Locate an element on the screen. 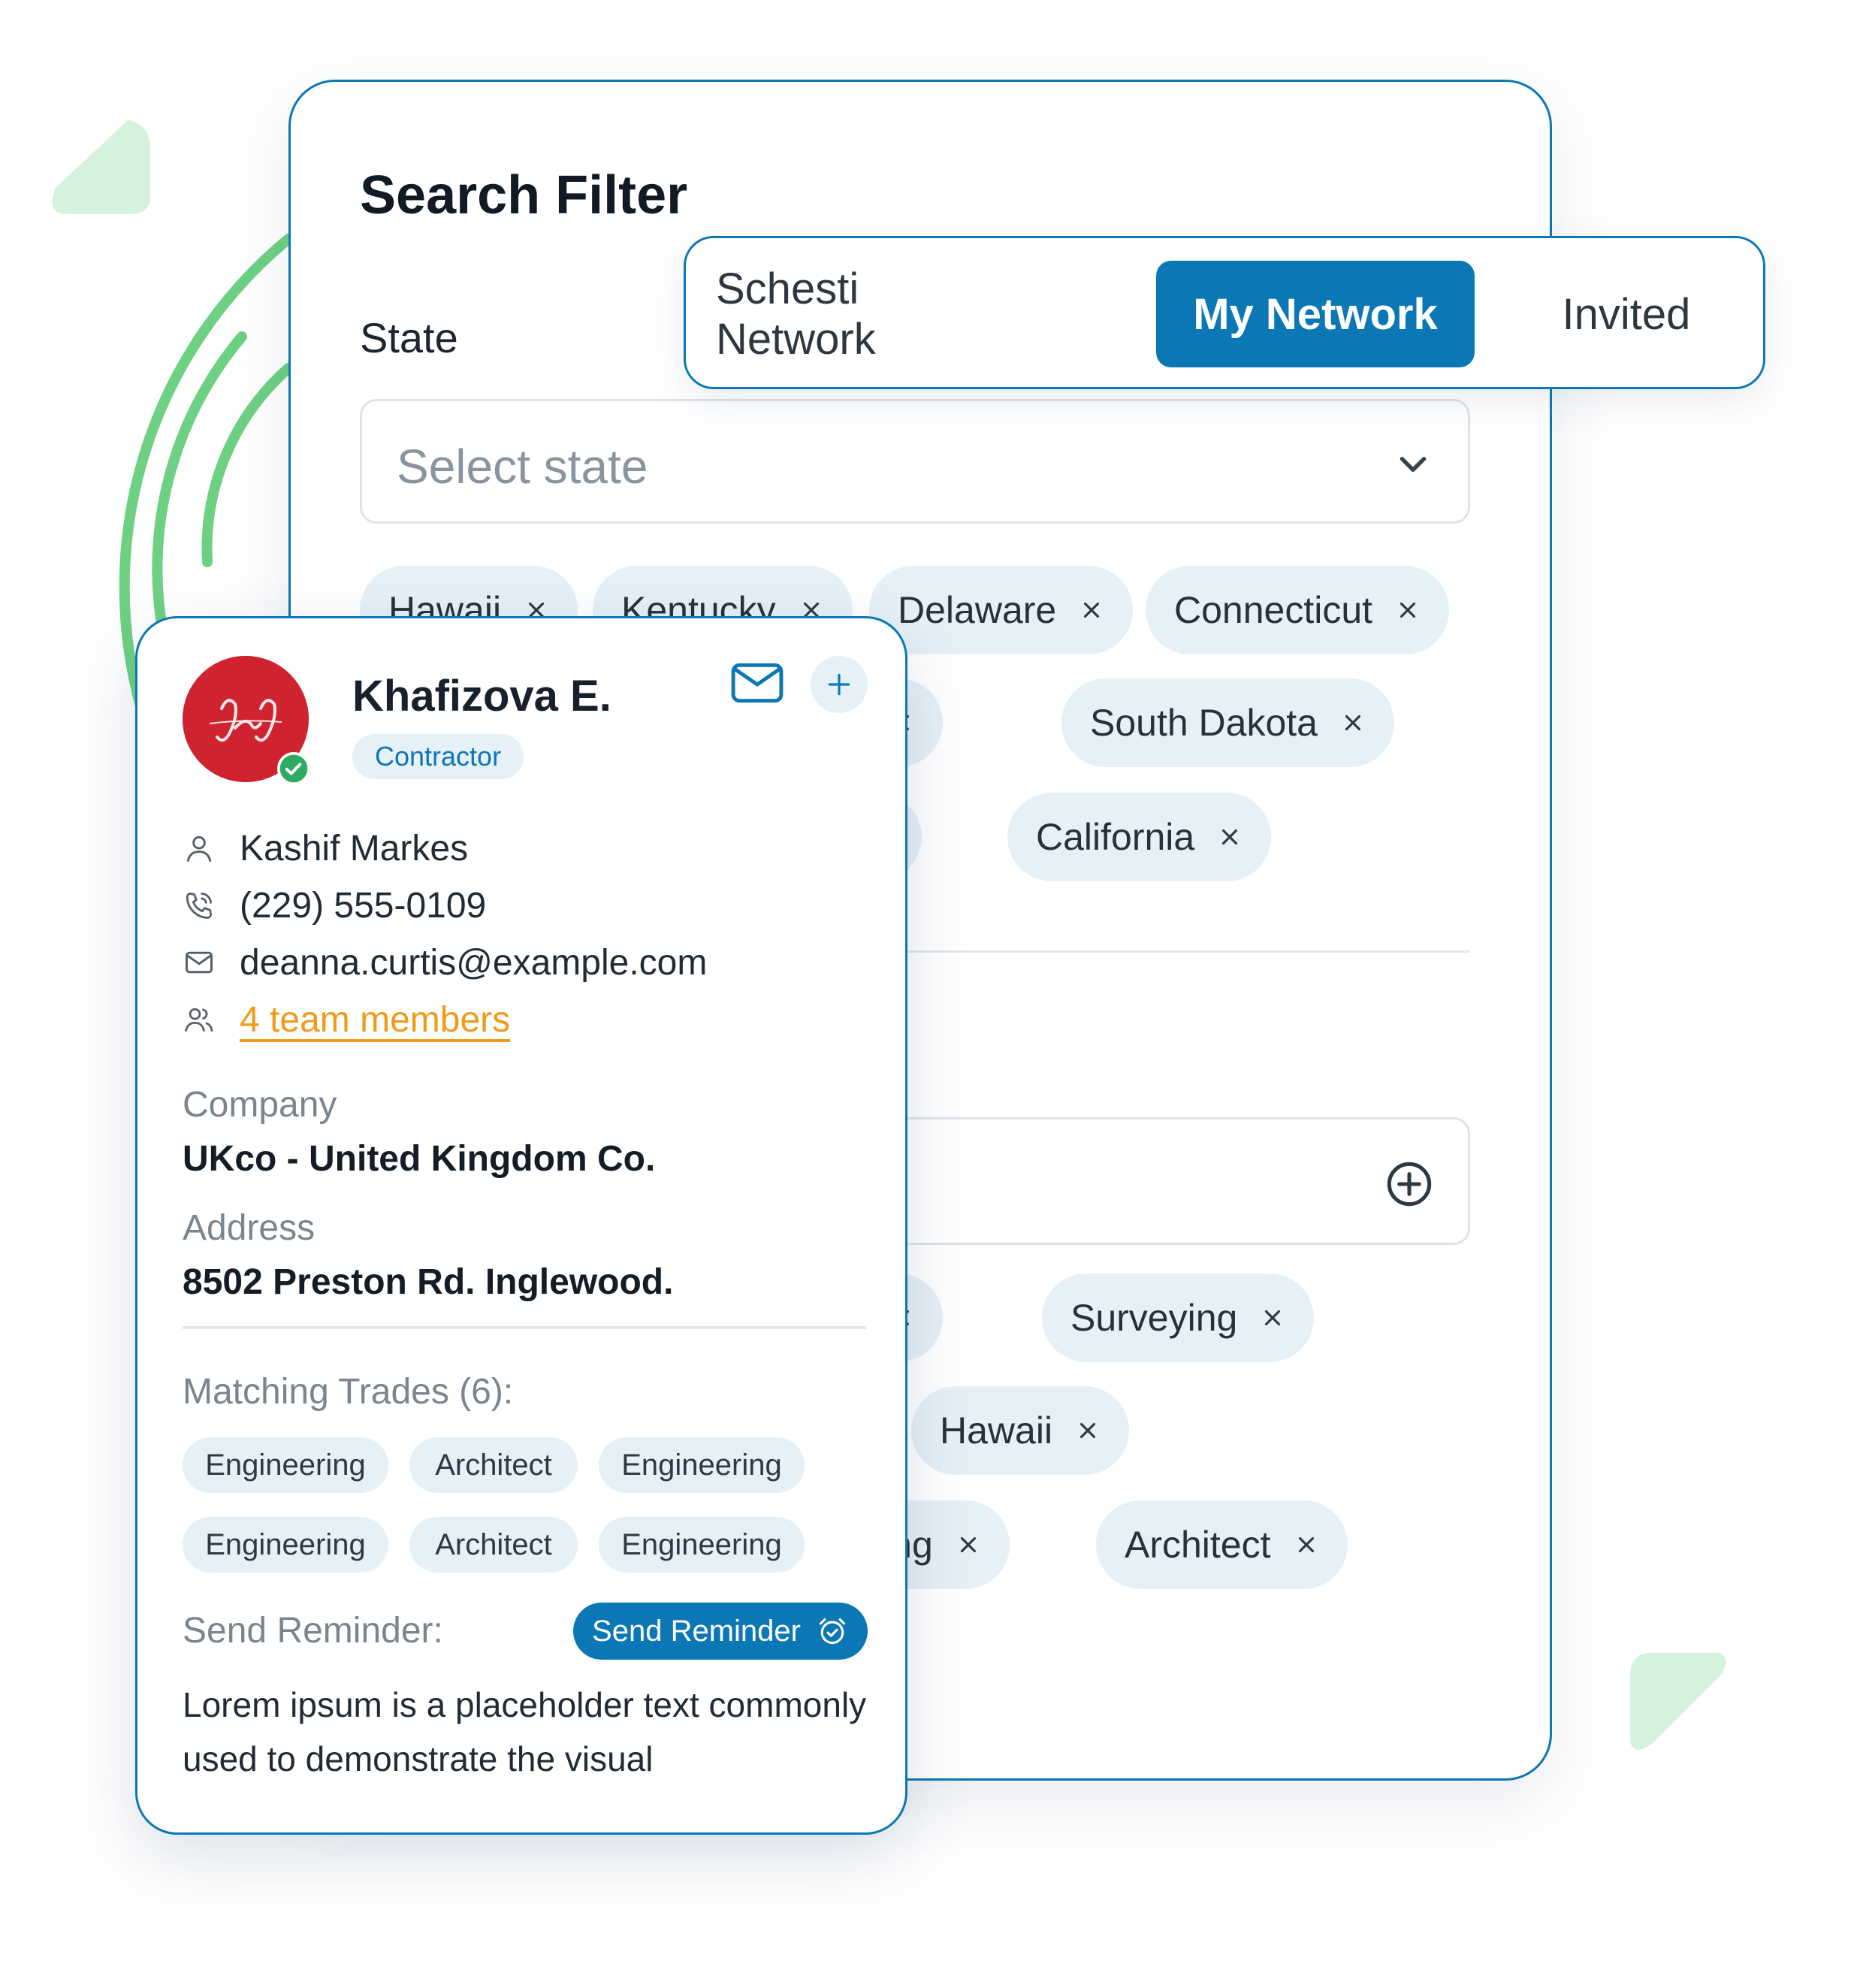 This screenshot has height=1988, width=1863. chevron-down-icon is located at coordinates (1413, 465).